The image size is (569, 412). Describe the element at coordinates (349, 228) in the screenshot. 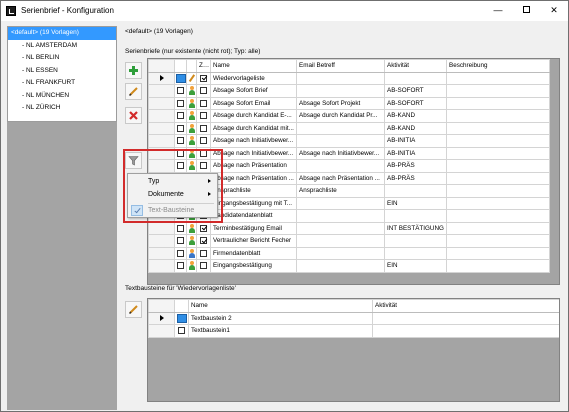

I see `table-row: Terminbestätigung Email INT BESTÄTIGUNG` at that location.